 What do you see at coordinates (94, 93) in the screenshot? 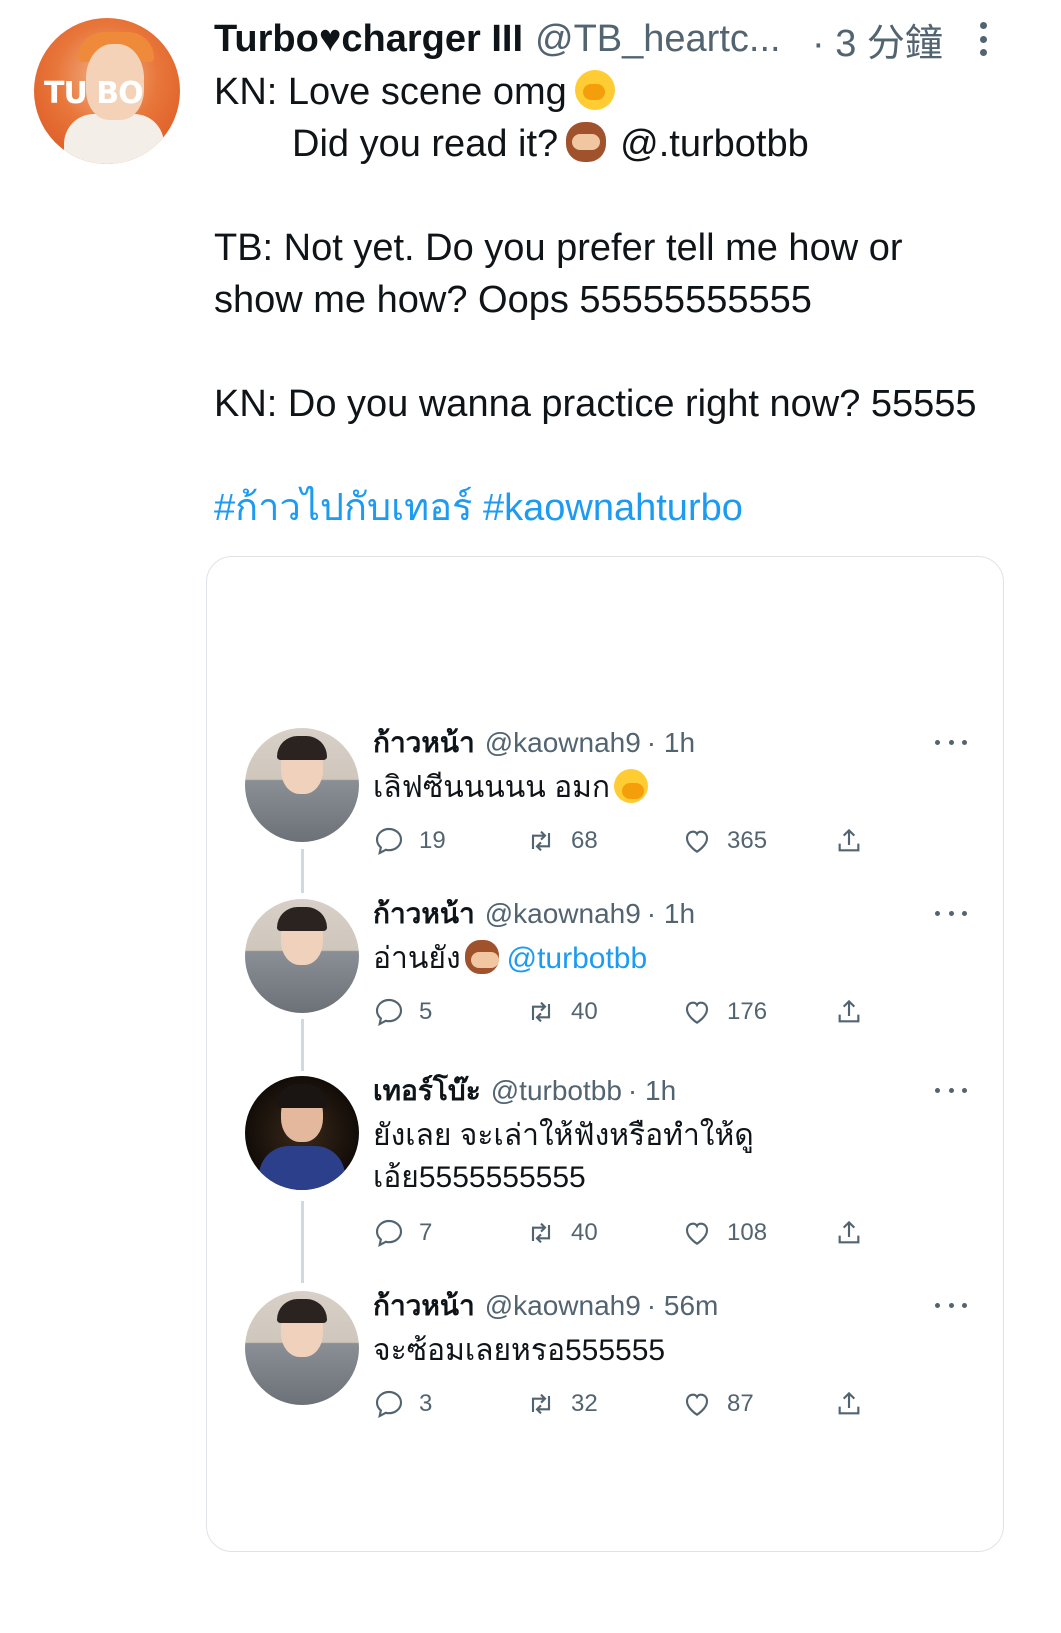
I see `avatar-logo-text: TU BO` at bounding box center [94, 93].